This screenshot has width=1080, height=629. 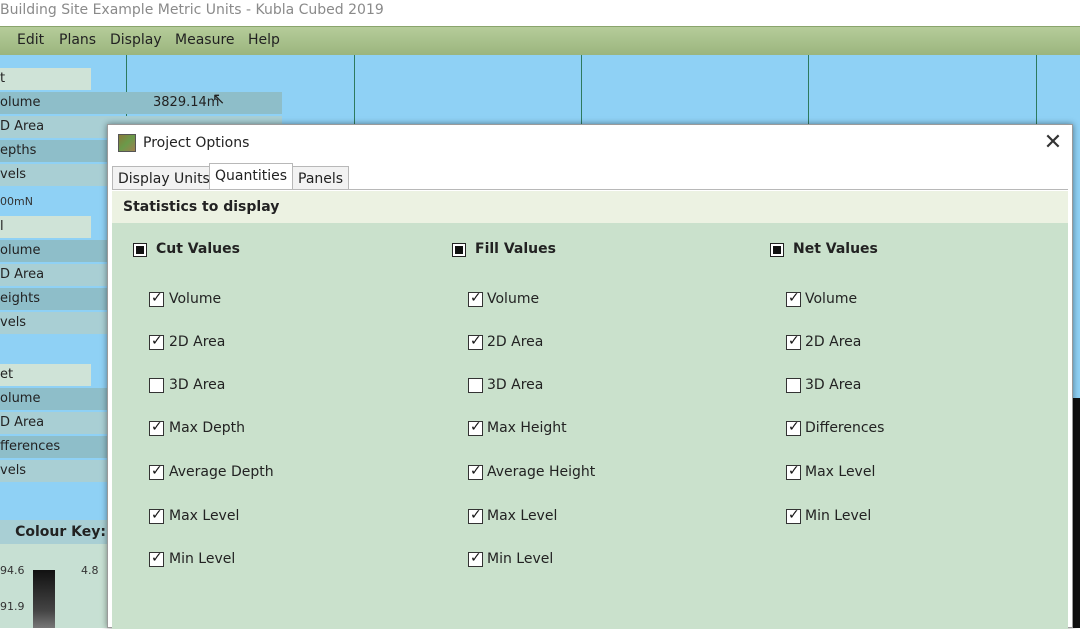 I want to click on cut-values-group-checkbox, so click(x=140, y=250).